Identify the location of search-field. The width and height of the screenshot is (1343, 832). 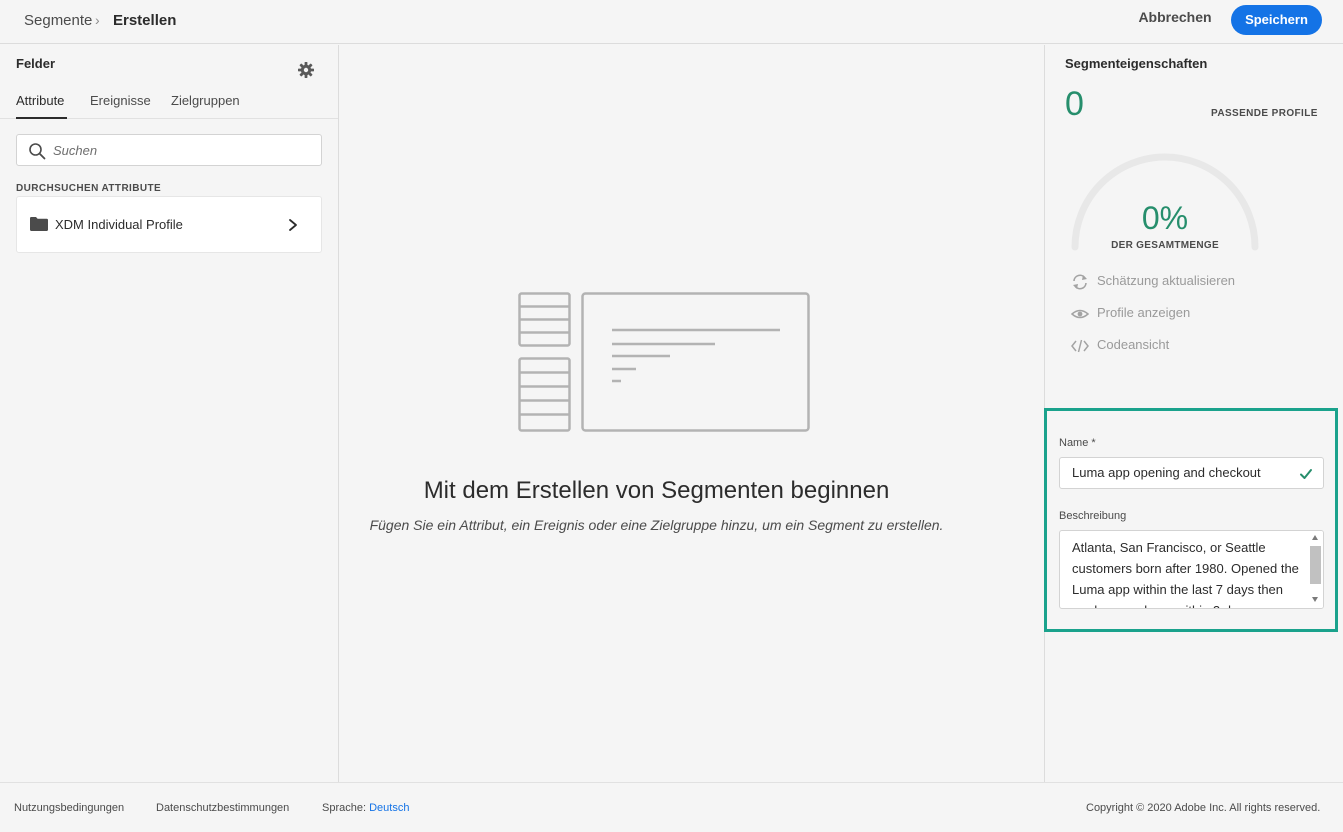
(169, 150).